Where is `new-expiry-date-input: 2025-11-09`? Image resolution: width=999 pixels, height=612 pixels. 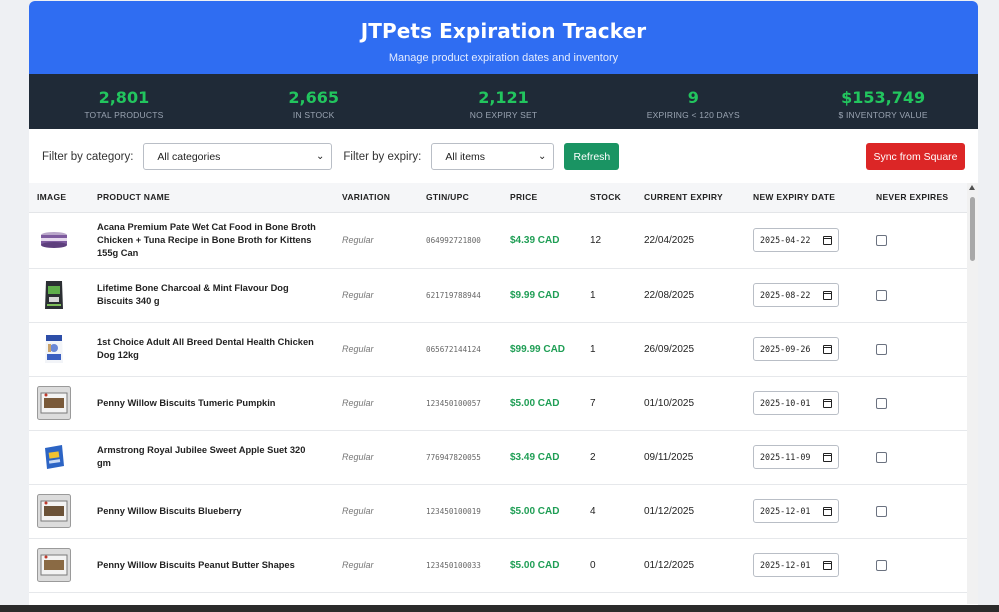 new-expiry-date-input: 2025-11-09 is located at coordinates (796, 457).